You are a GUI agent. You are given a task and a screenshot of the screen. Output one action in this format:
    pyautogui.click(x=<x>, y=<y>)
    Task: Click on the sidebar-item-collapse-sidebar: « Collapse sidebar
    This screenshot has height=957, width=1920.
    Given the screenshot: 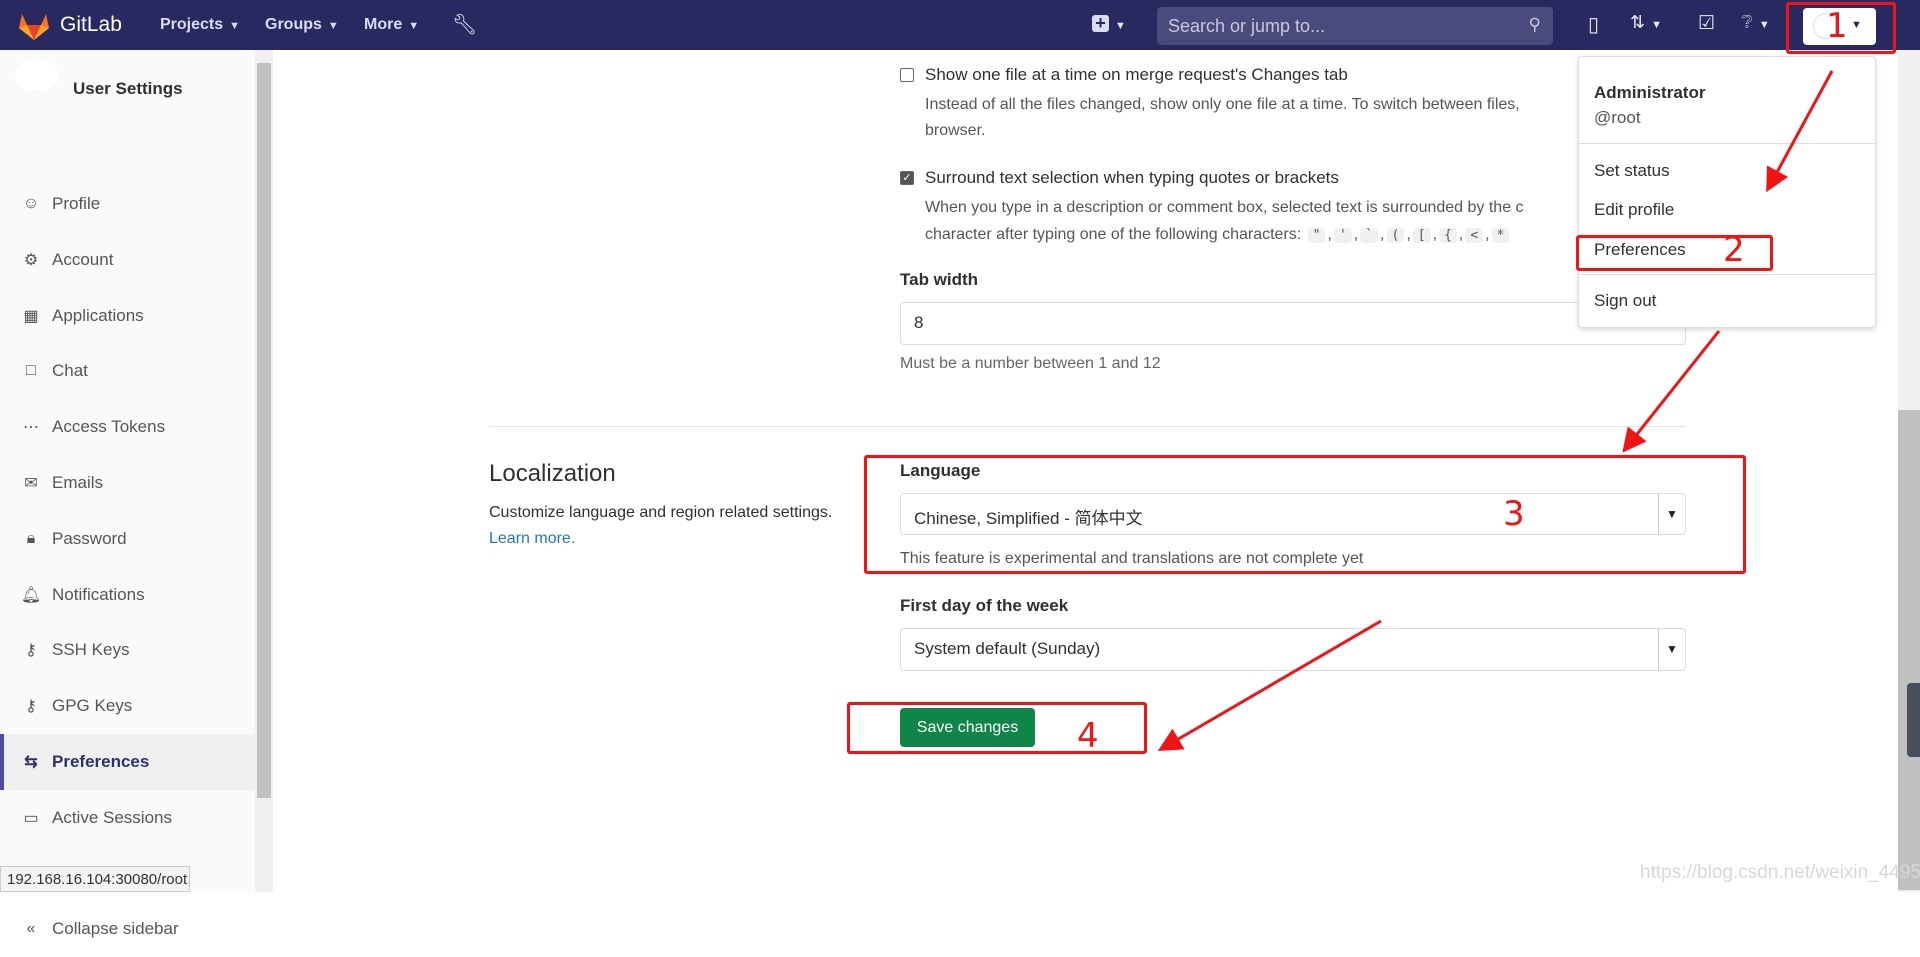 What is the action you would take?
    pyautogui.click(x=127, y=929)
    